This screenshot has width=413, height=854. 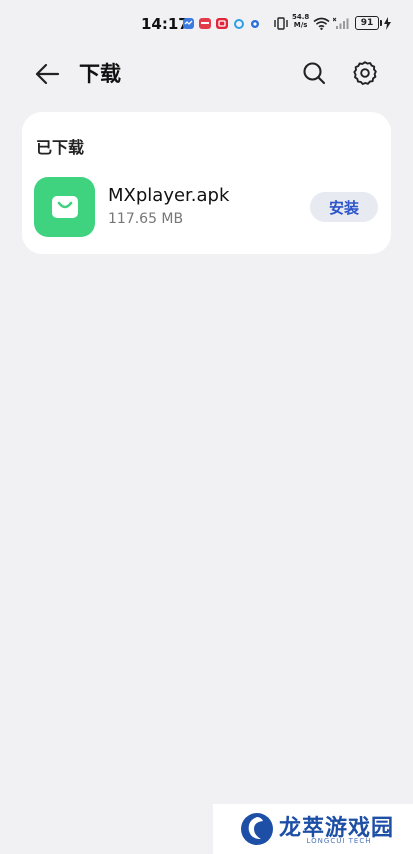 I want to click on watermark-logo-icon, so click(x=257, y=829).